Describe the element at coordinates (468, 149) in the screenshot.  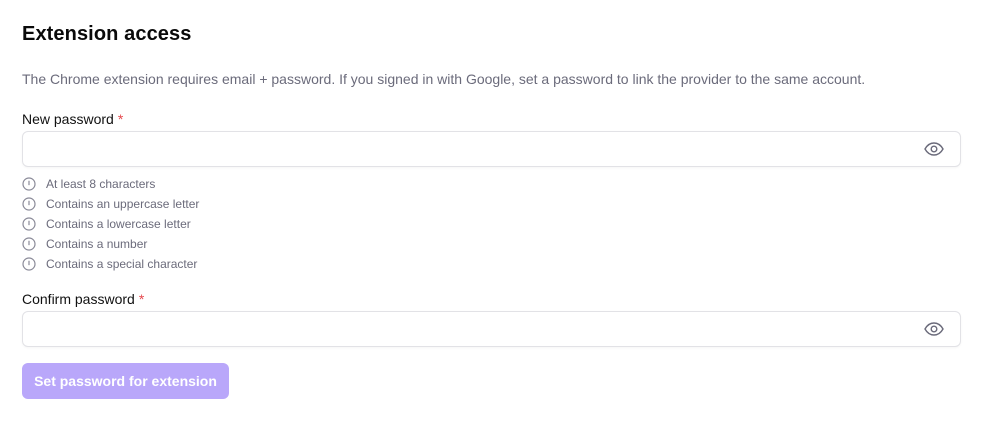
I see `new-password-input` at that location.